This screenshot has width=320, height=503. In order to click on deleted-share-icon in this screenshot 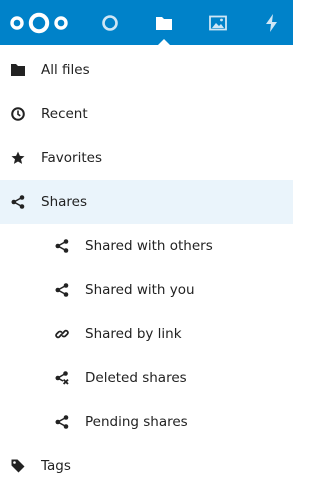, I will do `click(62, 378)`.